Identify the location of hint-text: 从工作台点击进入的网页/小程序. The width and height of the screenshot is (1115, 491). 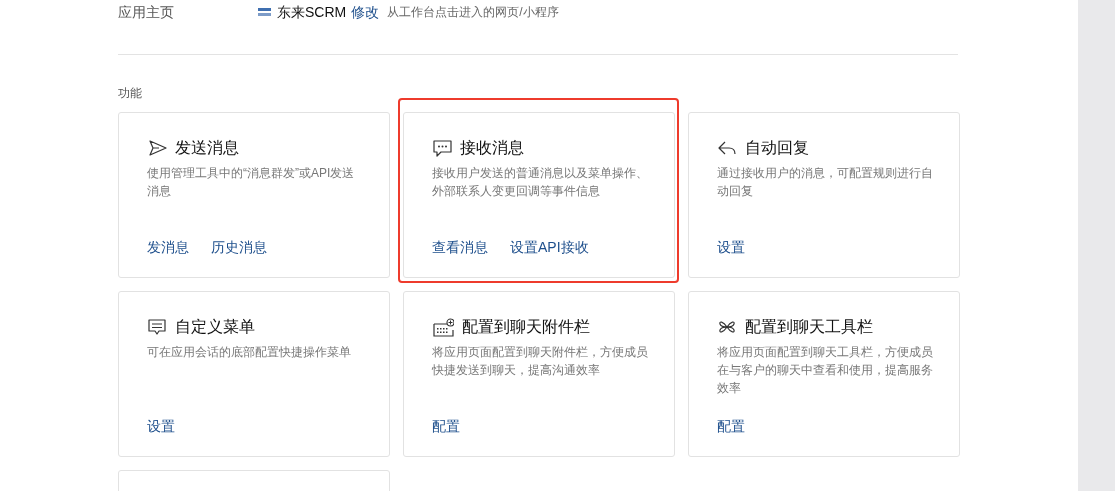
(473, 12).